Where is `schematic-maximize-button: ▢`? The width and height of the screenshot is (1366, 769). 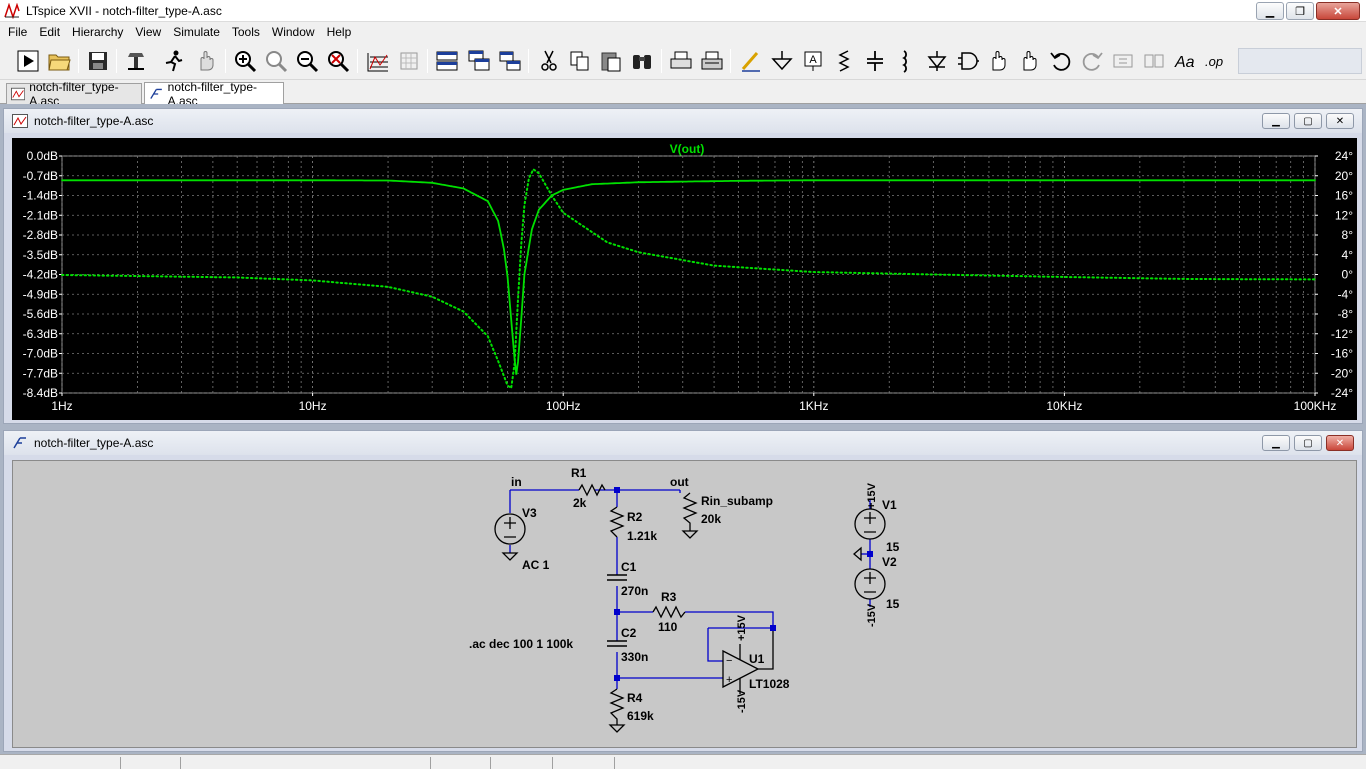 schematic-maximize-button: ▢ is located at coordinates (1308, 443).